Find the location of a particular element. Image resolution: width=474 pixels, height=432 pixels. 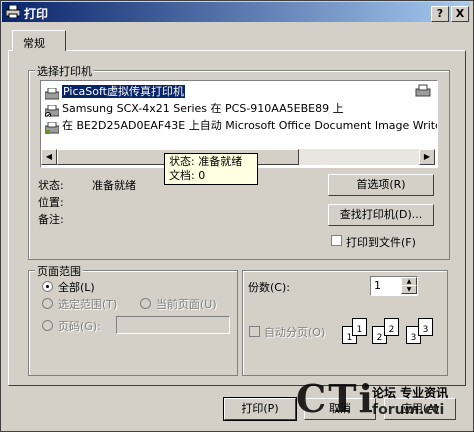

page-range-selection-radio is located at coordinates (47, 303).